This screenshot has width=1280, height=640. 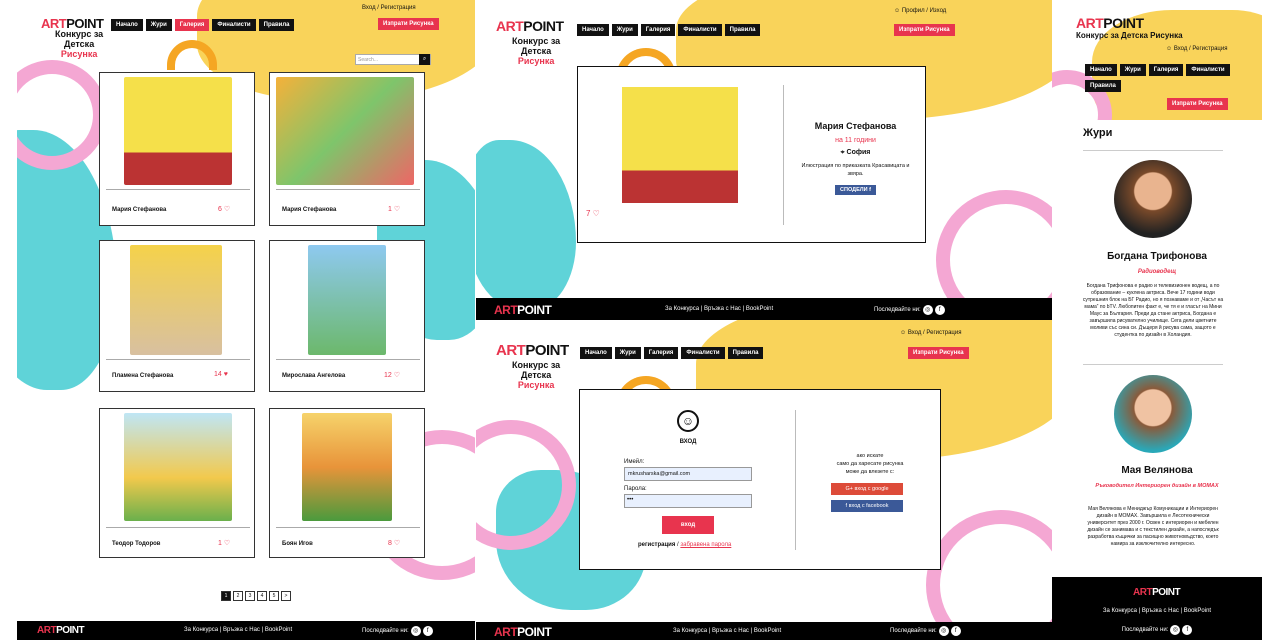 I want to click on gallery-card: Боян Игов 8 ♡, so click(x=347, y=483).